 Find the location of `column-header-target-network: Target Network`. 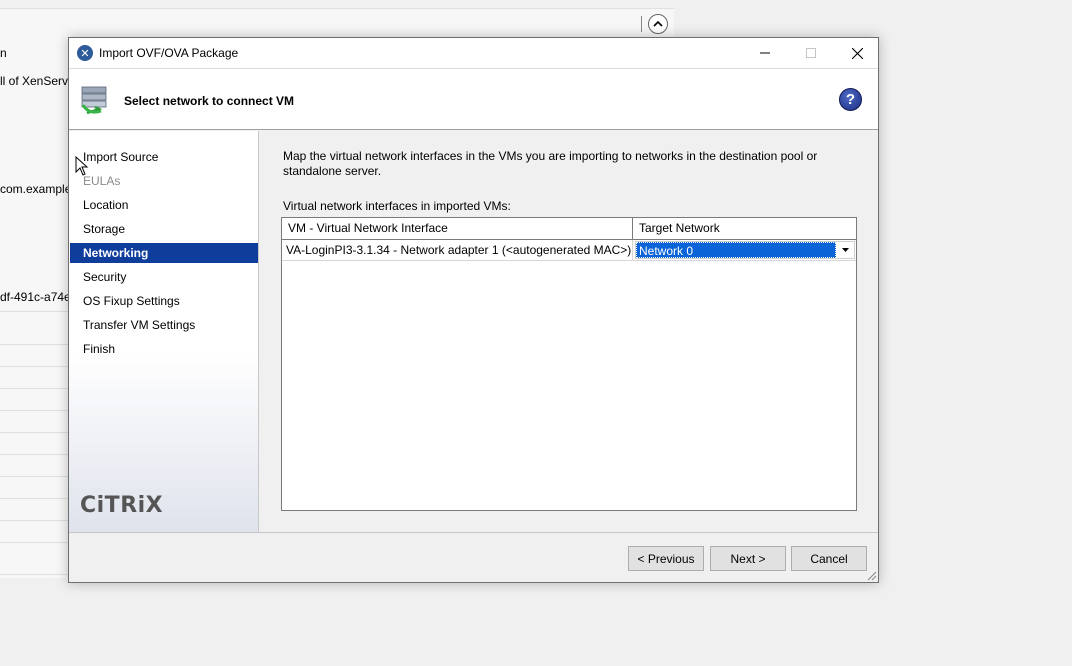

column-header-target-network: Target Network is located at coordinates (744, 228).